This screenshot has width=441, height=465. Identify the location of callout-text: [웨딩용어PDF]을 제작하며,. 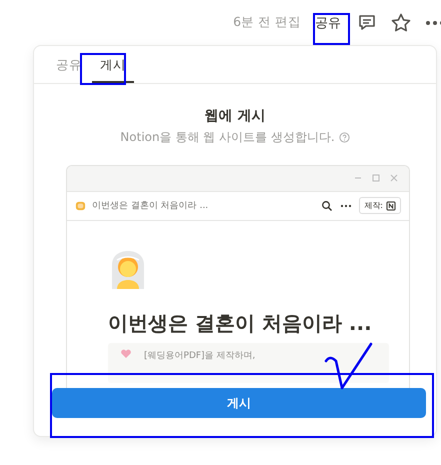
(200, 356).